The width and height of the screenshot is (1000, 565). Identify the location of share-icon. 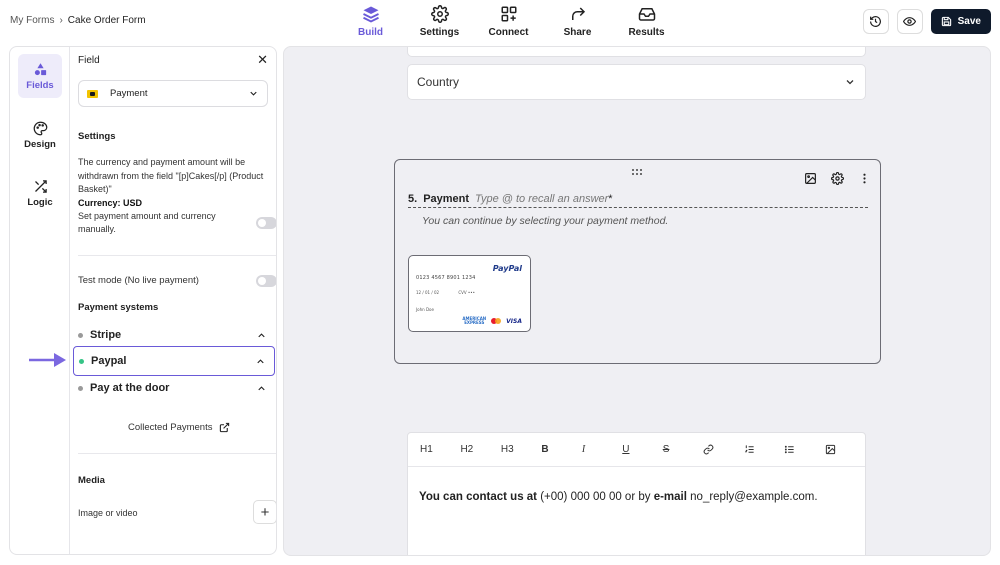
(578, 14).